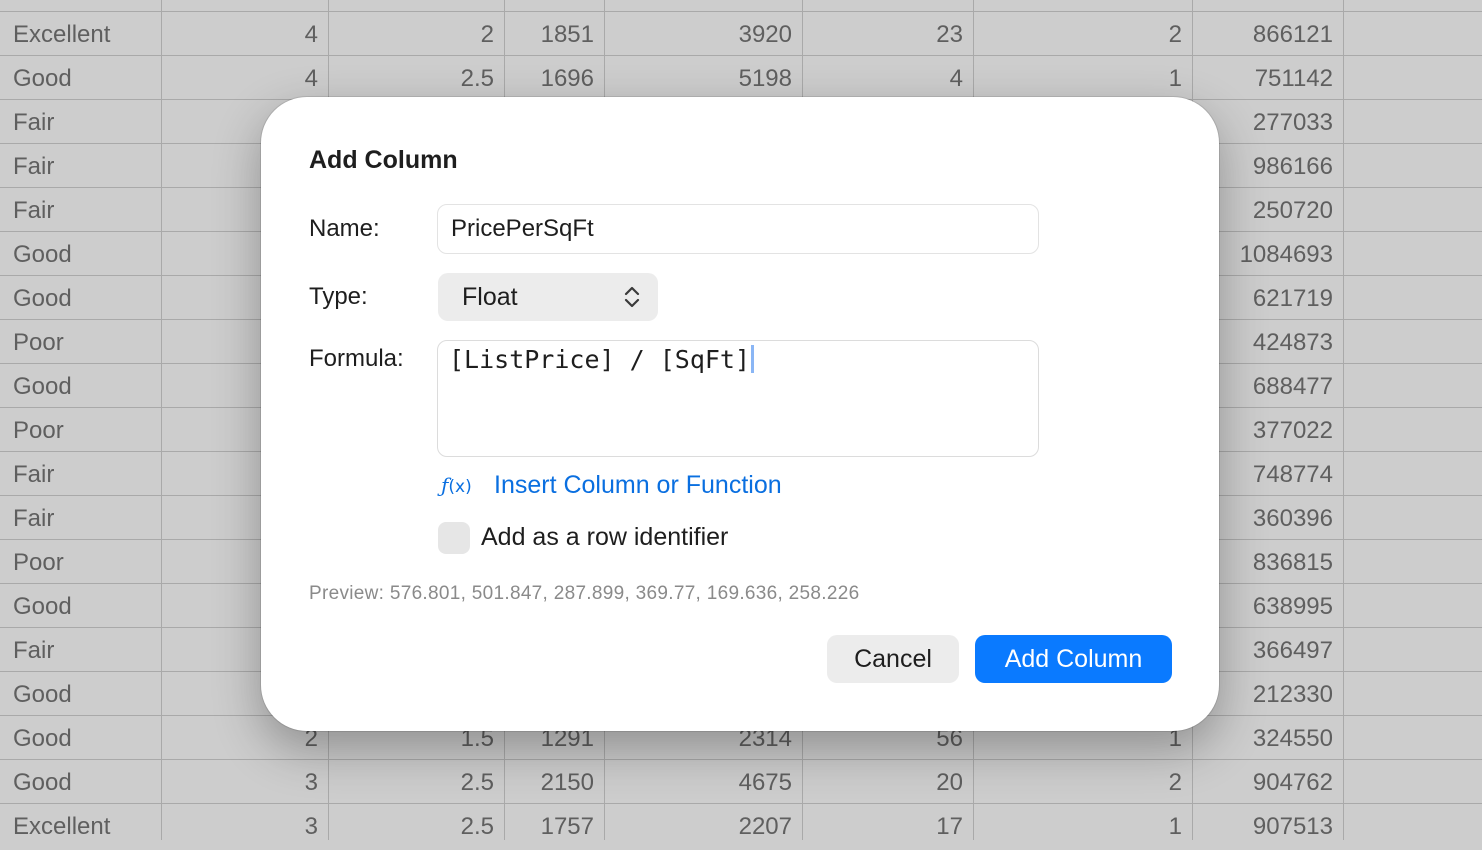 This screenshot has height=850, width=1482. Describe the element at coordinates (1267, 738) in the screenshot. I see `table-cell: 324550` at that location.